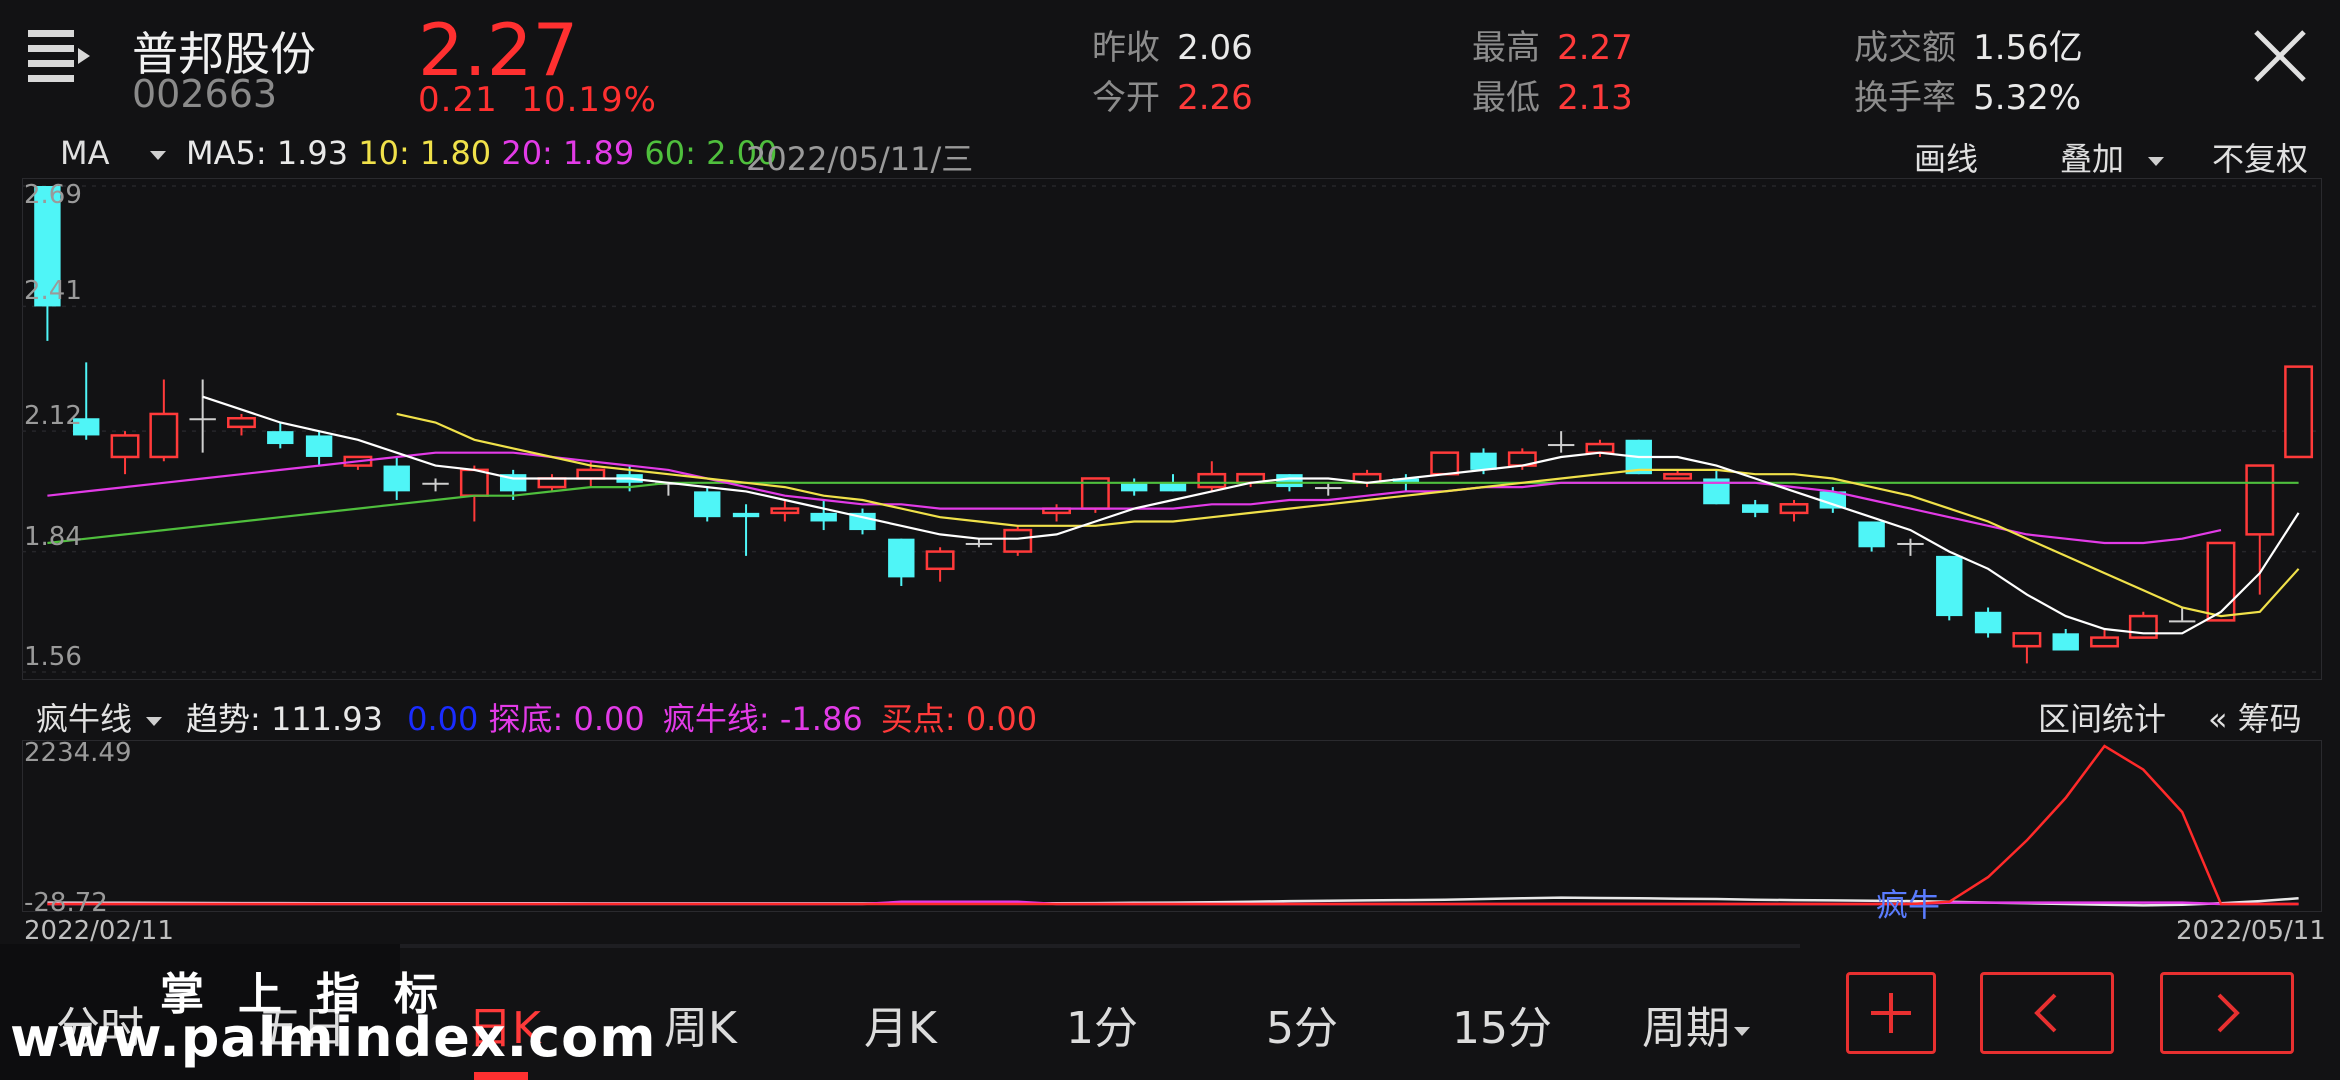 Image resolution: width=2340 pixels, height=1080 pixels. I want to click on indicator-annotation: 疯牛, so click(1908, 905).